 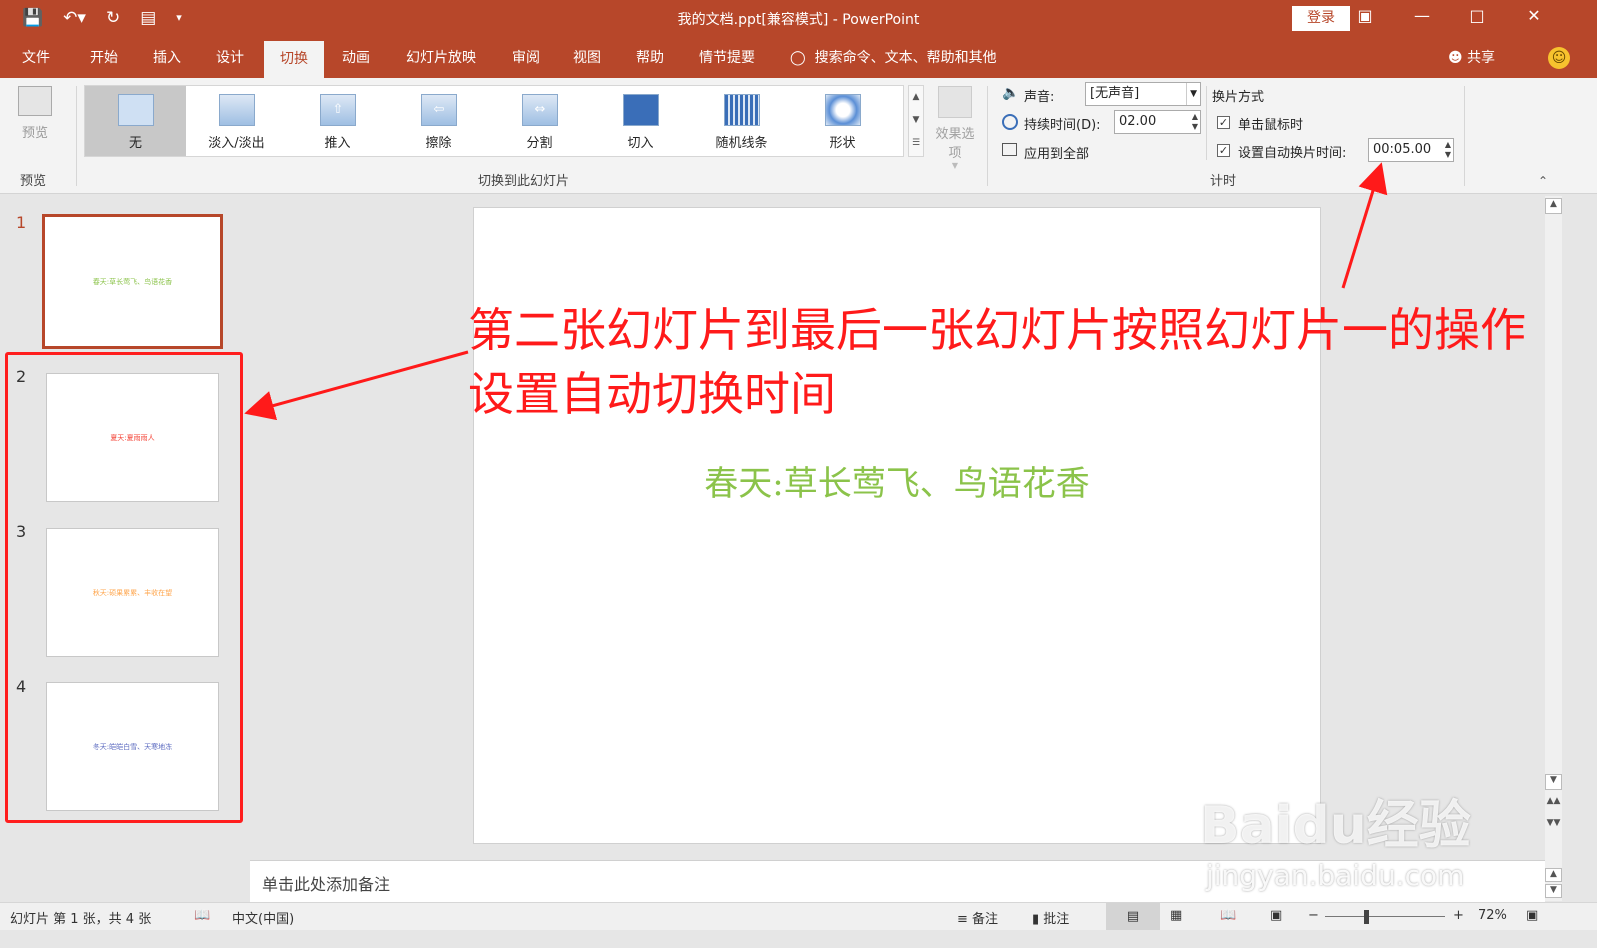 I want to click on slide-sorter-icon: ▦, so click(x=1176, y=915).